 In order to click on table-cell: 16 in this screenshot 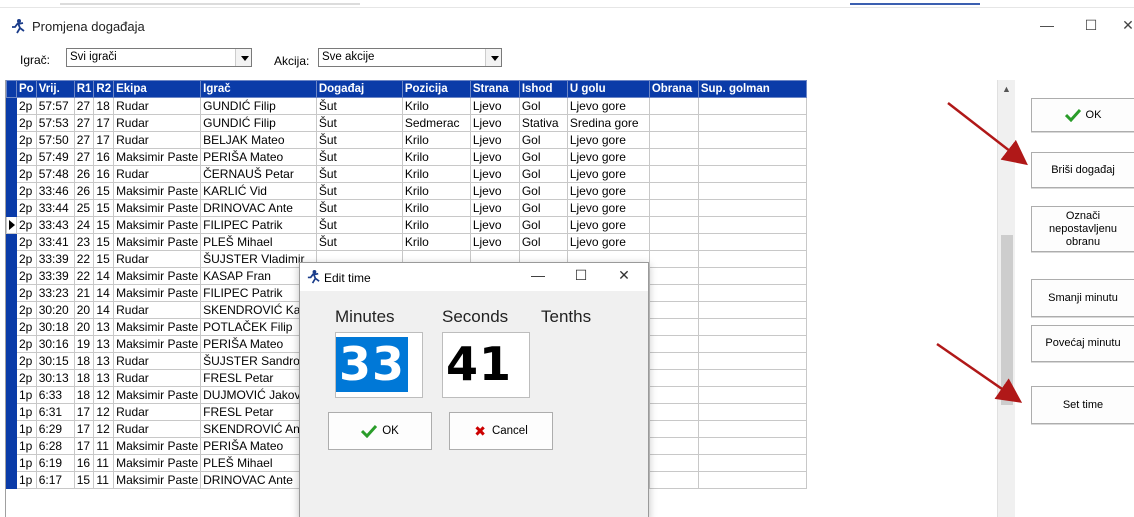, I will do `click(84, 463)`.